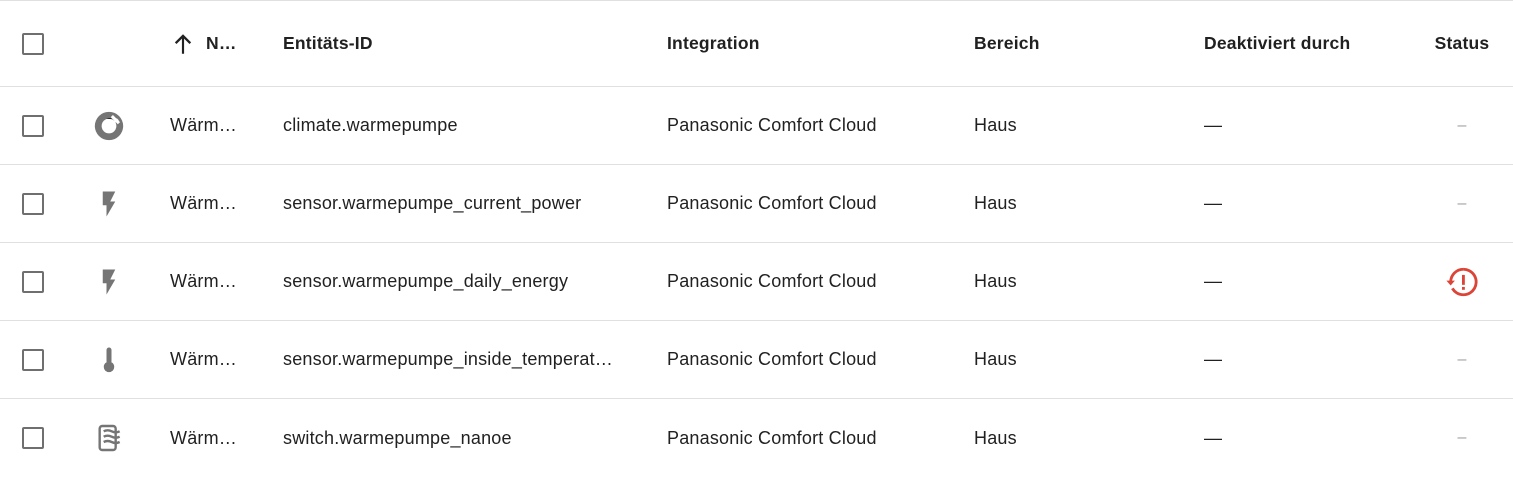 This screenshot has width=1513, height=485. I want to click on thermometer-icon, so click(109, 359).